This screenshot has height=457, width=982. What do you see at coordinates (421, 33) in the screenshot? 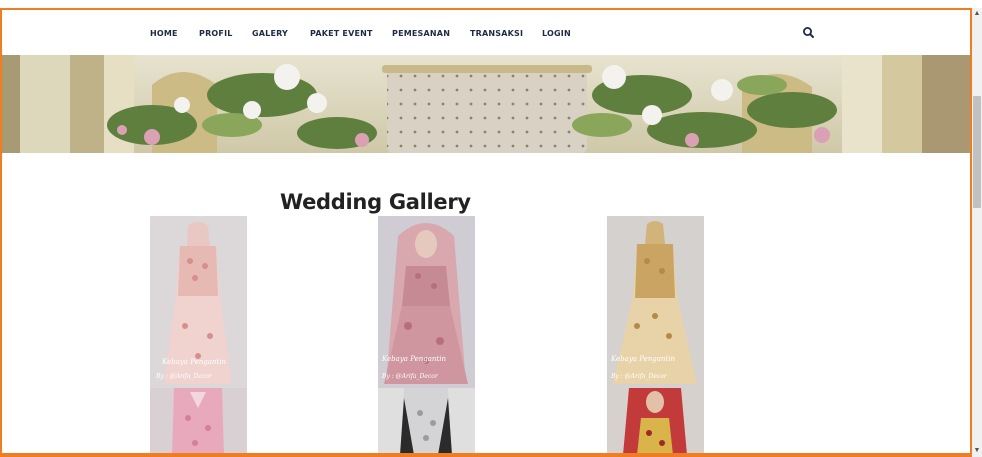
I see `nav-pemesanan: PEMESANAN` at bounding box center [421, 33].